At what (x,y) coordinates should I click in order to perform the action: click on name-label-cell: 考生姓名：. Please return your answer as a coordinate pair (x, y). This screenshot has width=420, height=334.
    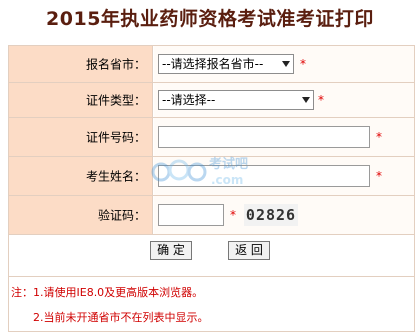
    Looking at the image, I should click on (81, 176).